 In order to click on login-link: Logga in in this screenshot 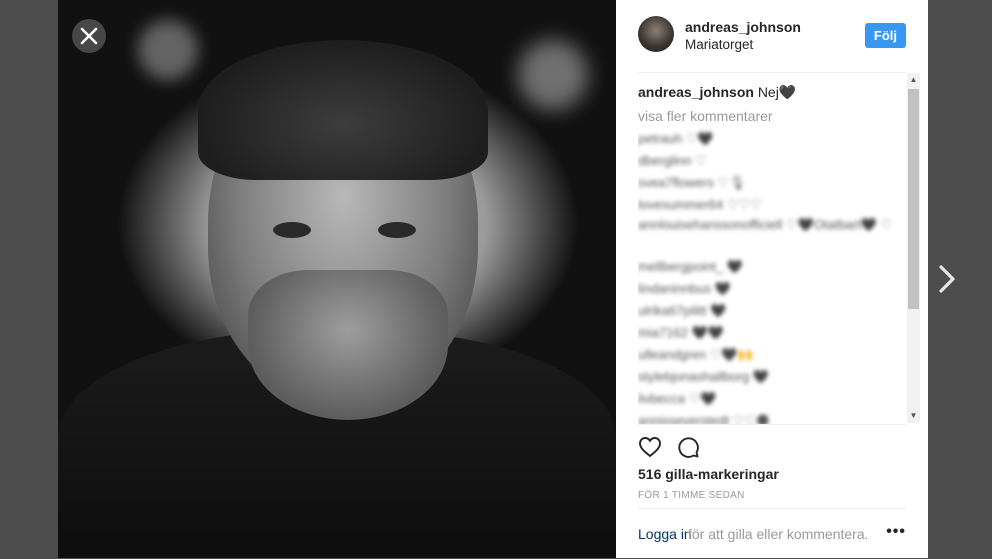, I will do `click(665, 534)`.